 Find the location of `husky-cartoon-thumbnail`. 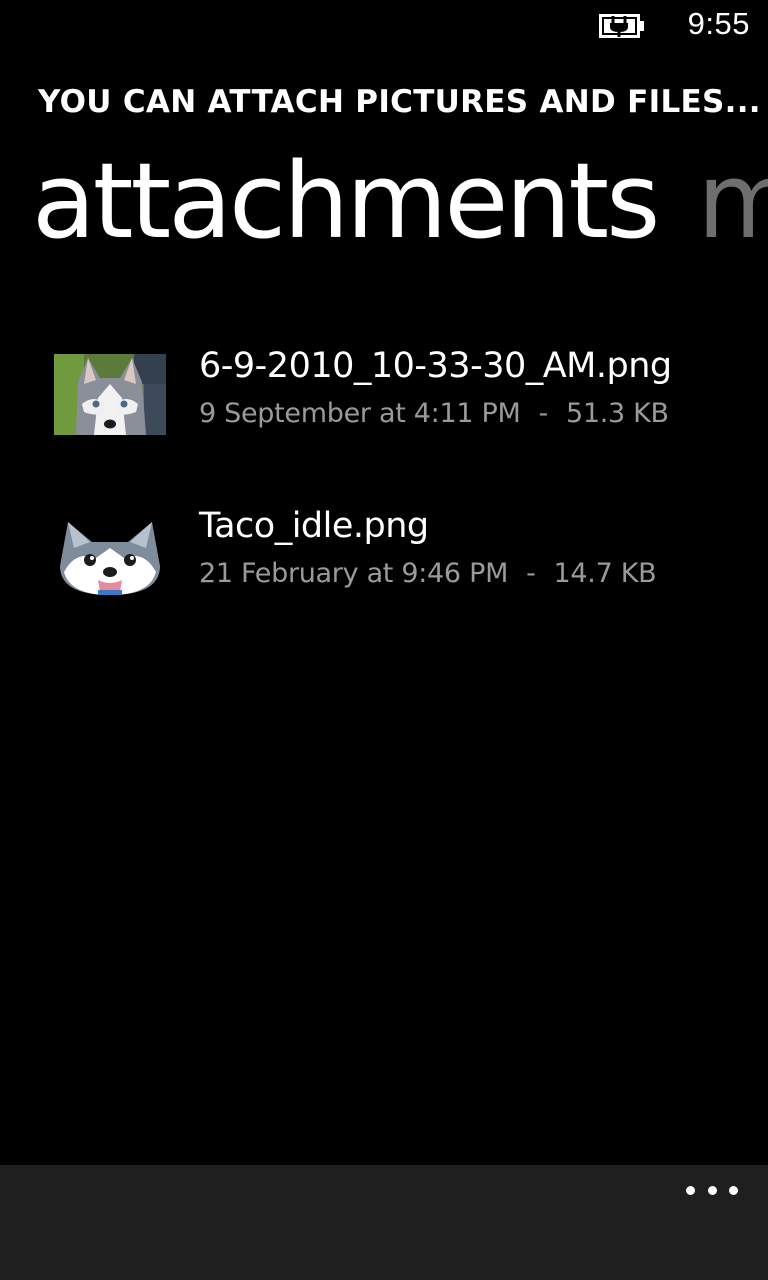

husky-cartoon-thumbnail is located at coordinates (110, 554).